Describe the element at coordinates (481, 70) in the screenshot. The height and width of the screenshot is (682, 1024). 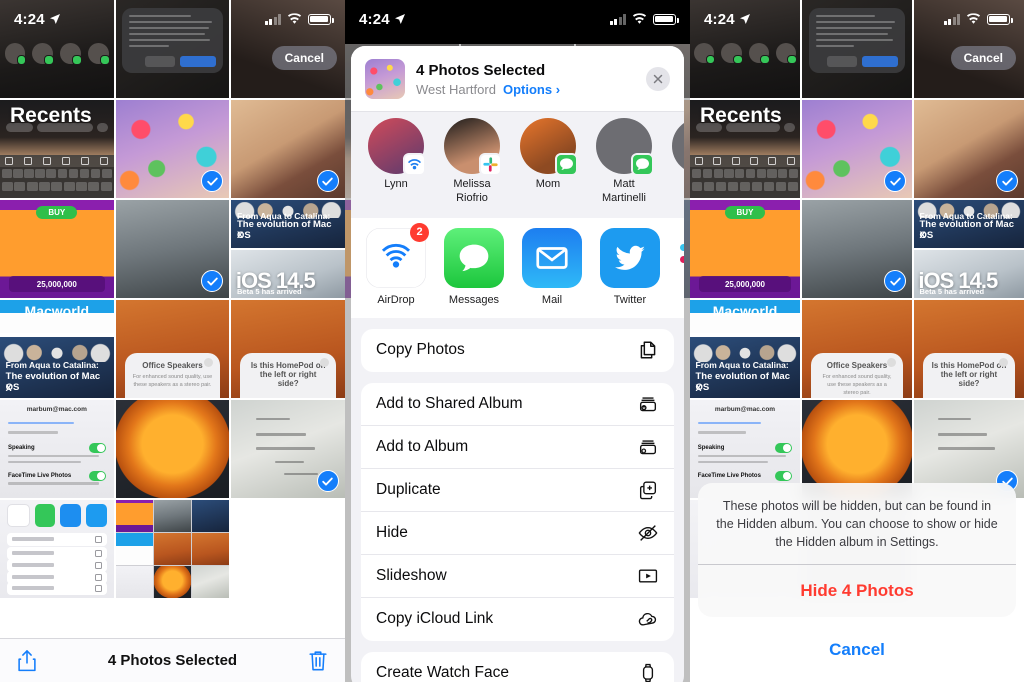
I see `share-sheet-title: 4 Photos Selected` at that location.